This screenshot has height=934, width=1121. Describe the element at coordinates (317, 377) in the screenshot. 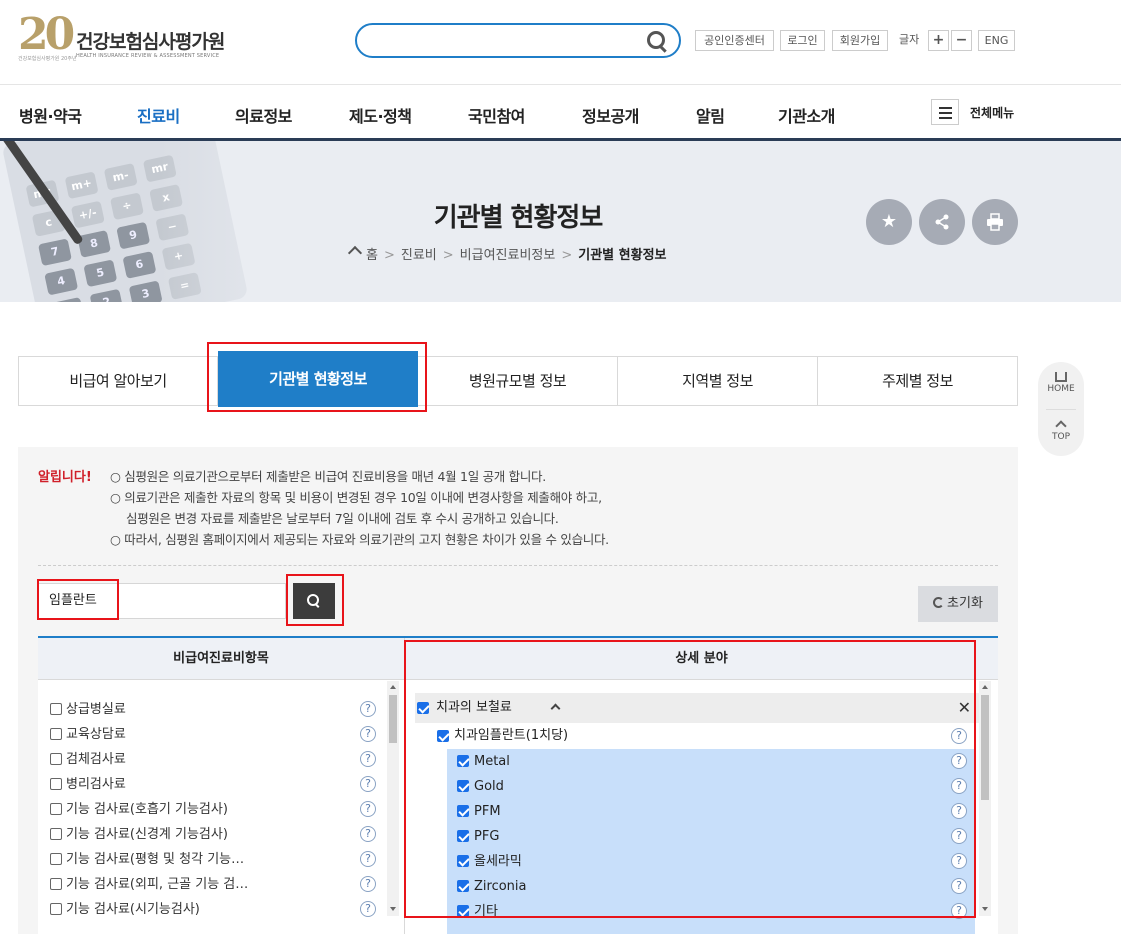

I see `highlight-active-tab` at that location.